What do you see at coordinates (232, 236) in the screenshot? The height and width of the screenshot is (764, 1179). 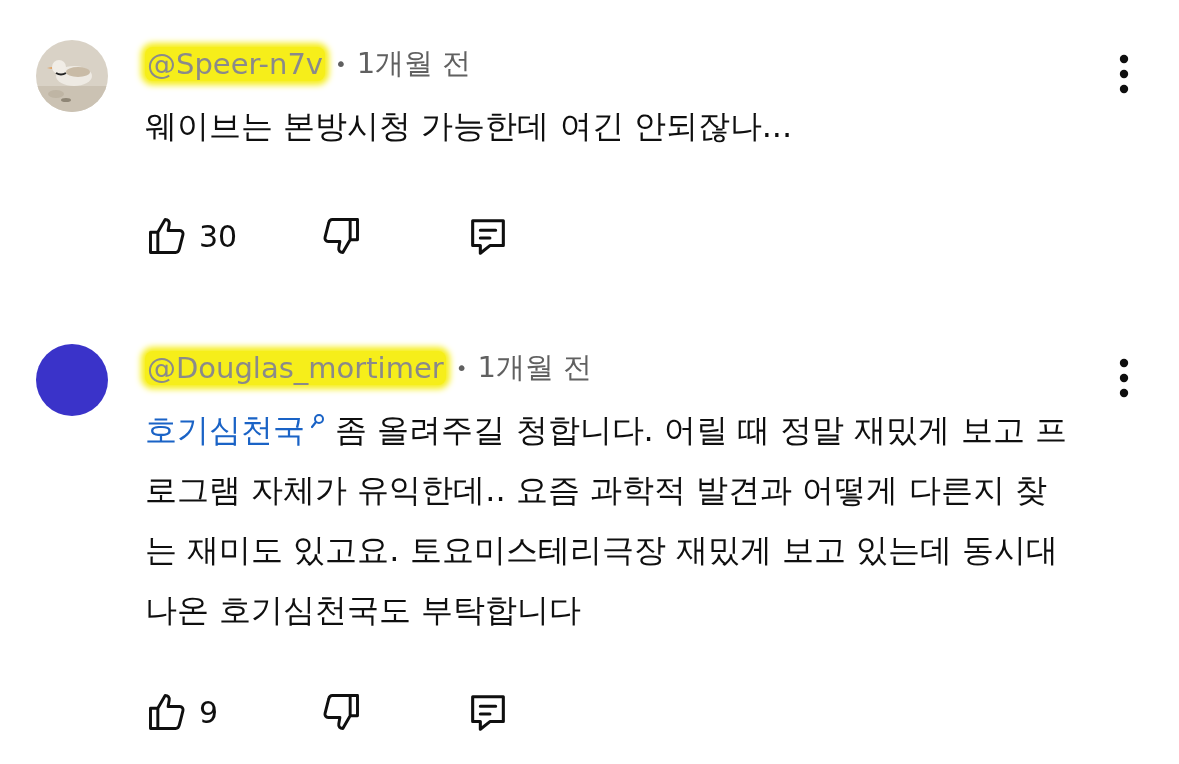 I see `like-button: 30` at bounding box center [232, 236].